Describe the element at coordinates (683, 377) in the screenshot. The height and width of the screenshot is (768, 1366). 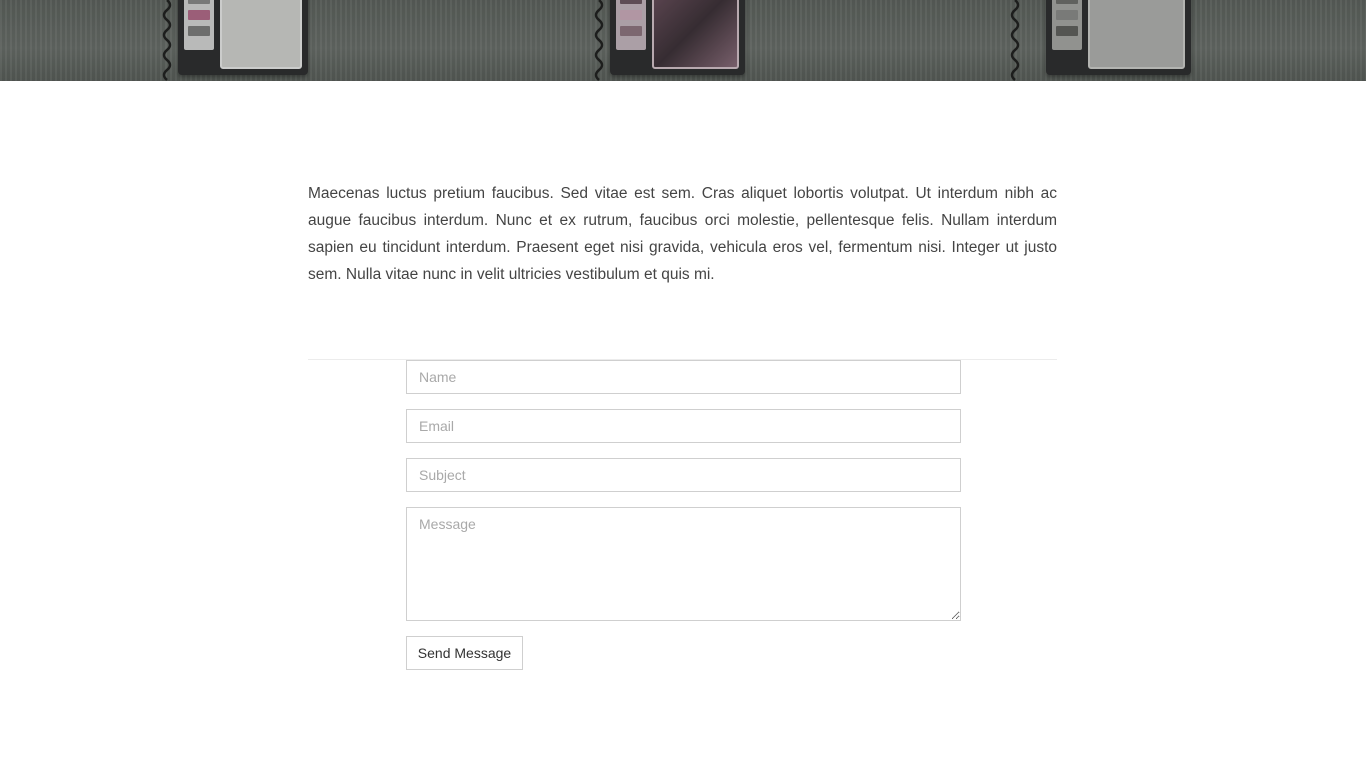
I see `name-field` at that location.